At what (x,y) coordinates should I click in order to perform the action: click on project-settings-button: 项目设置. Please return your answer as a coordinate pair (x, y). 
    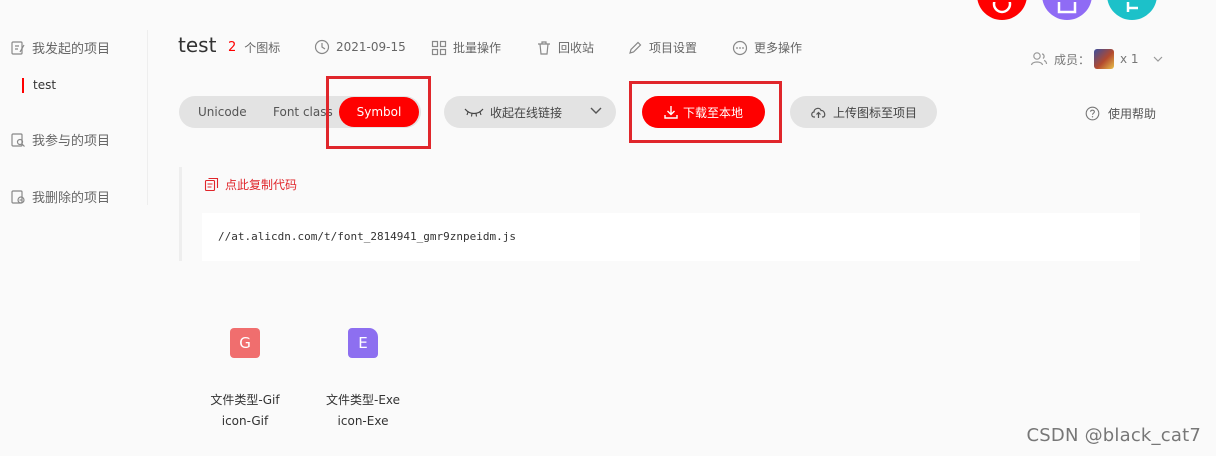
    Looking at the image, I should click on (662, 47).